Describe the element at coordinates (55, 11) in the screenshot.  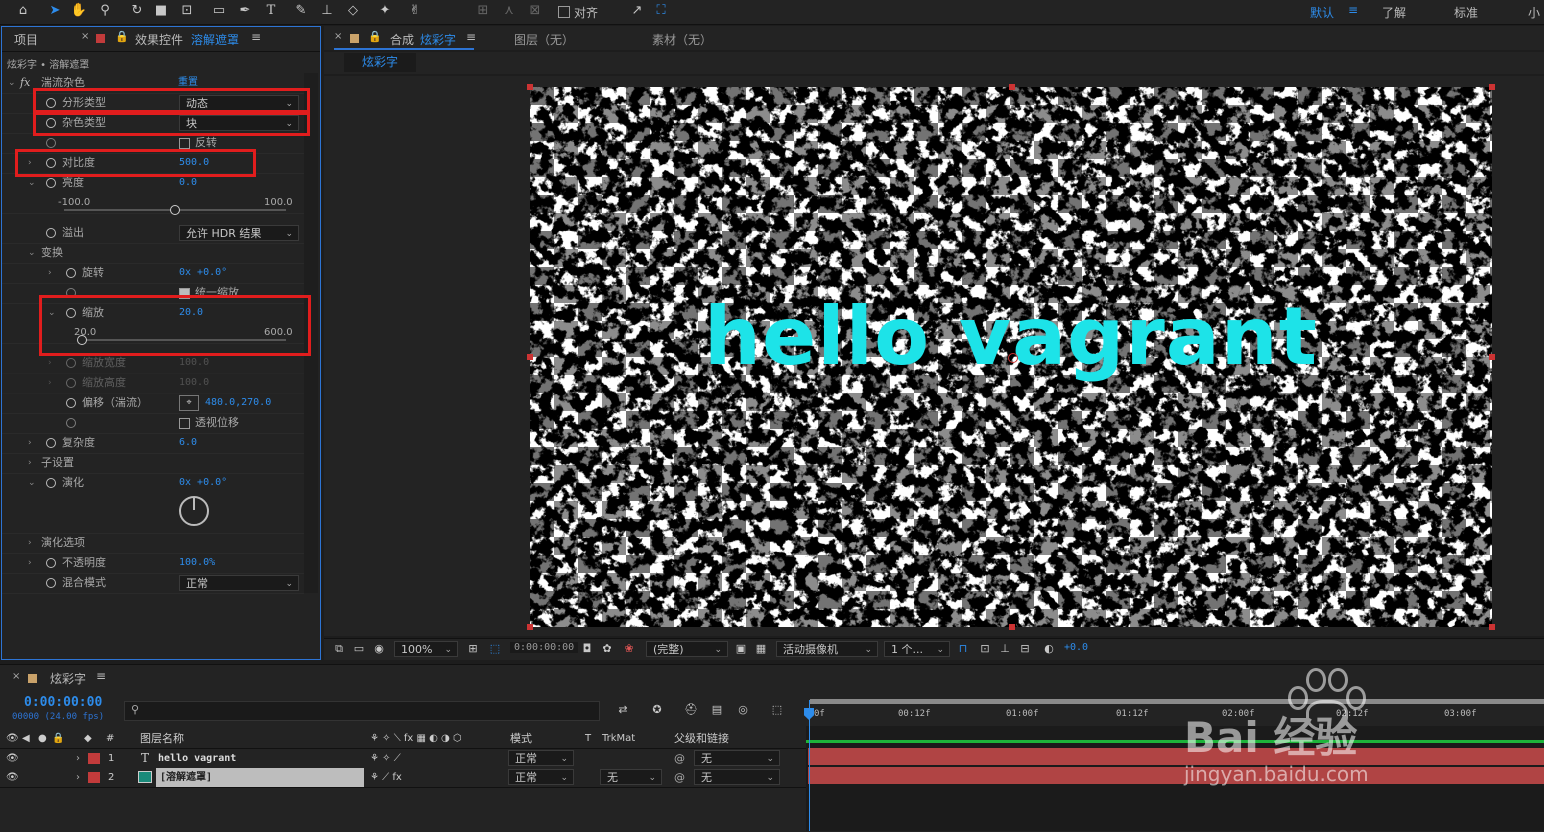
I see `selection-arrow-icon: ➤` at that location.